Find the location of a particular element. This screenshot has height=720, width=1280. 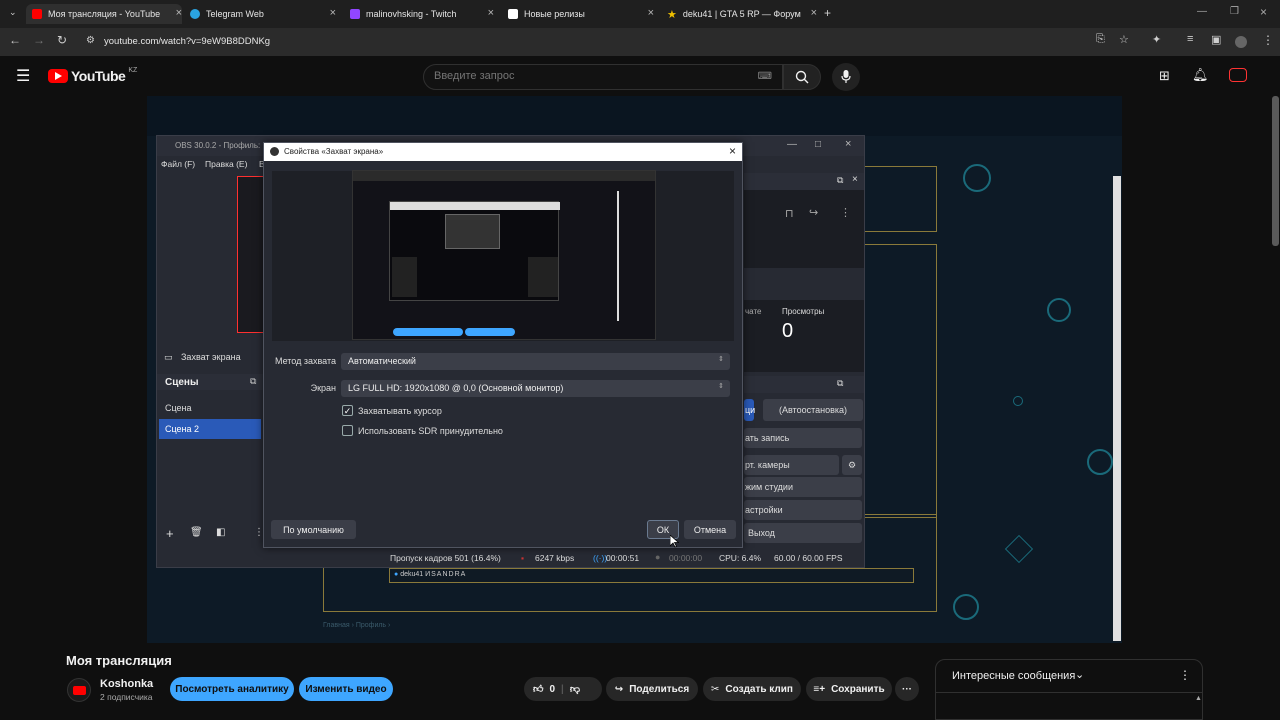

channel-avatar-icon is located at coordinates (1238, 75).